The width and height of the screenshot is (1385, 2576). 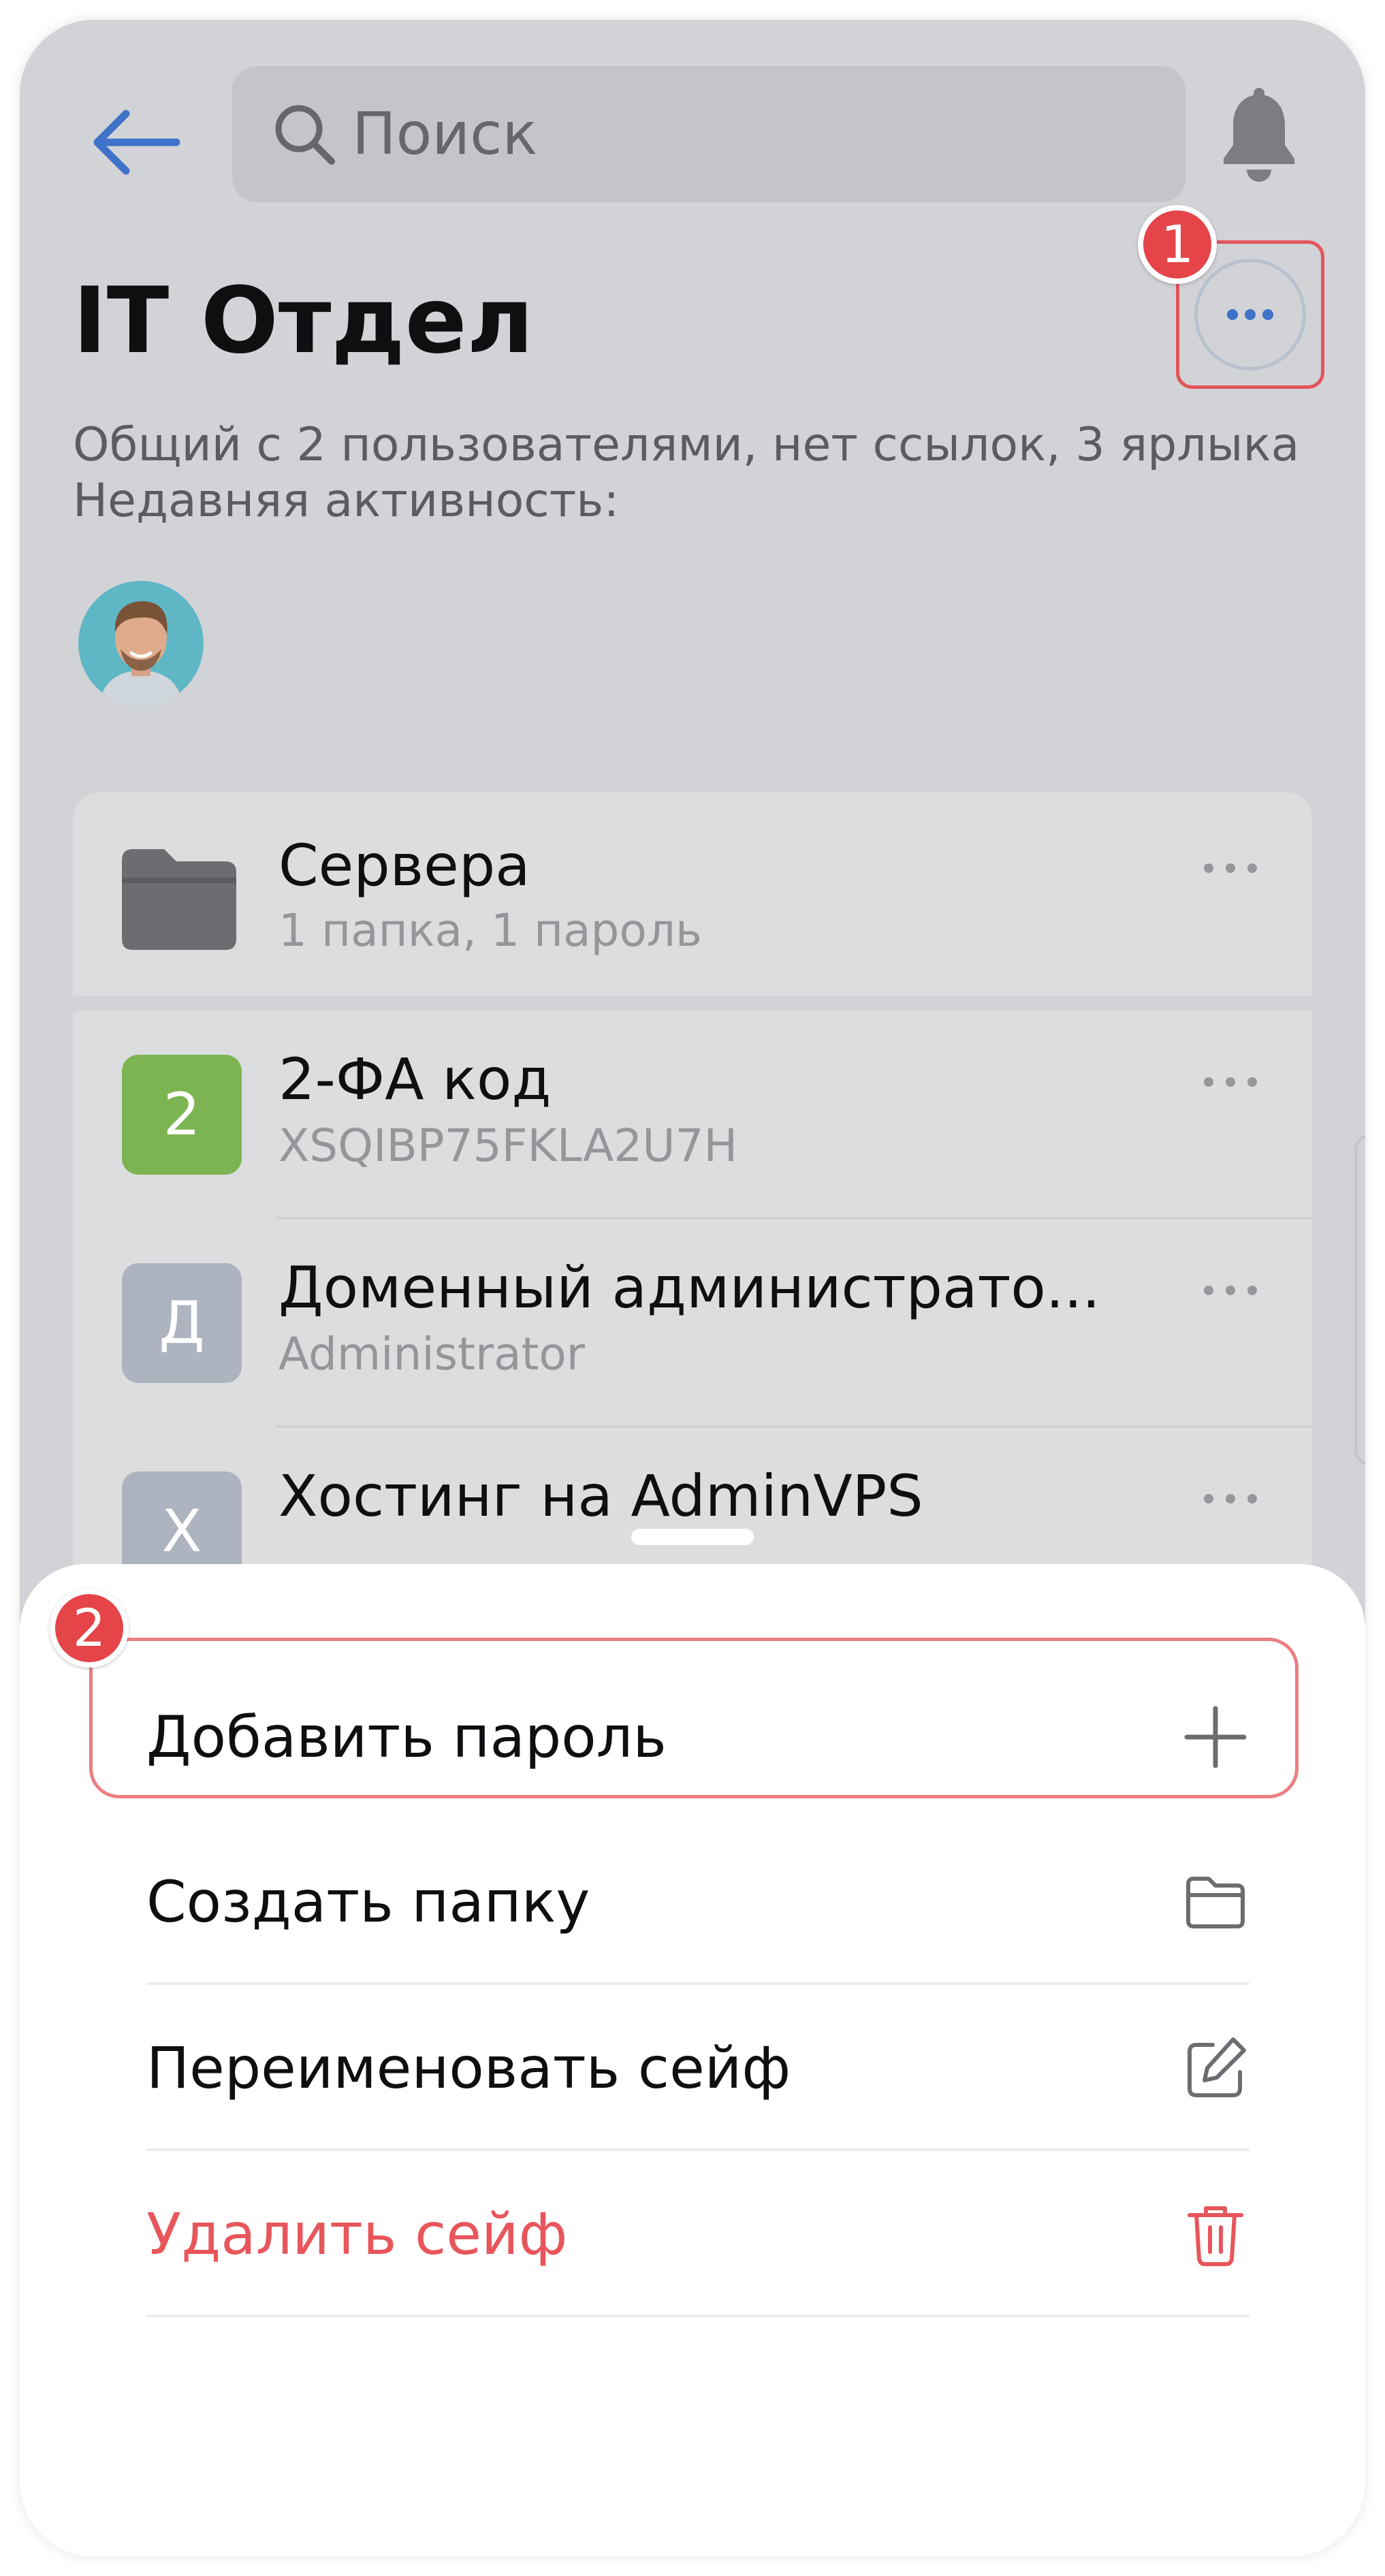 I want to click on menu-item-label: Переименовать сейф, so click(x=468, y=2068).